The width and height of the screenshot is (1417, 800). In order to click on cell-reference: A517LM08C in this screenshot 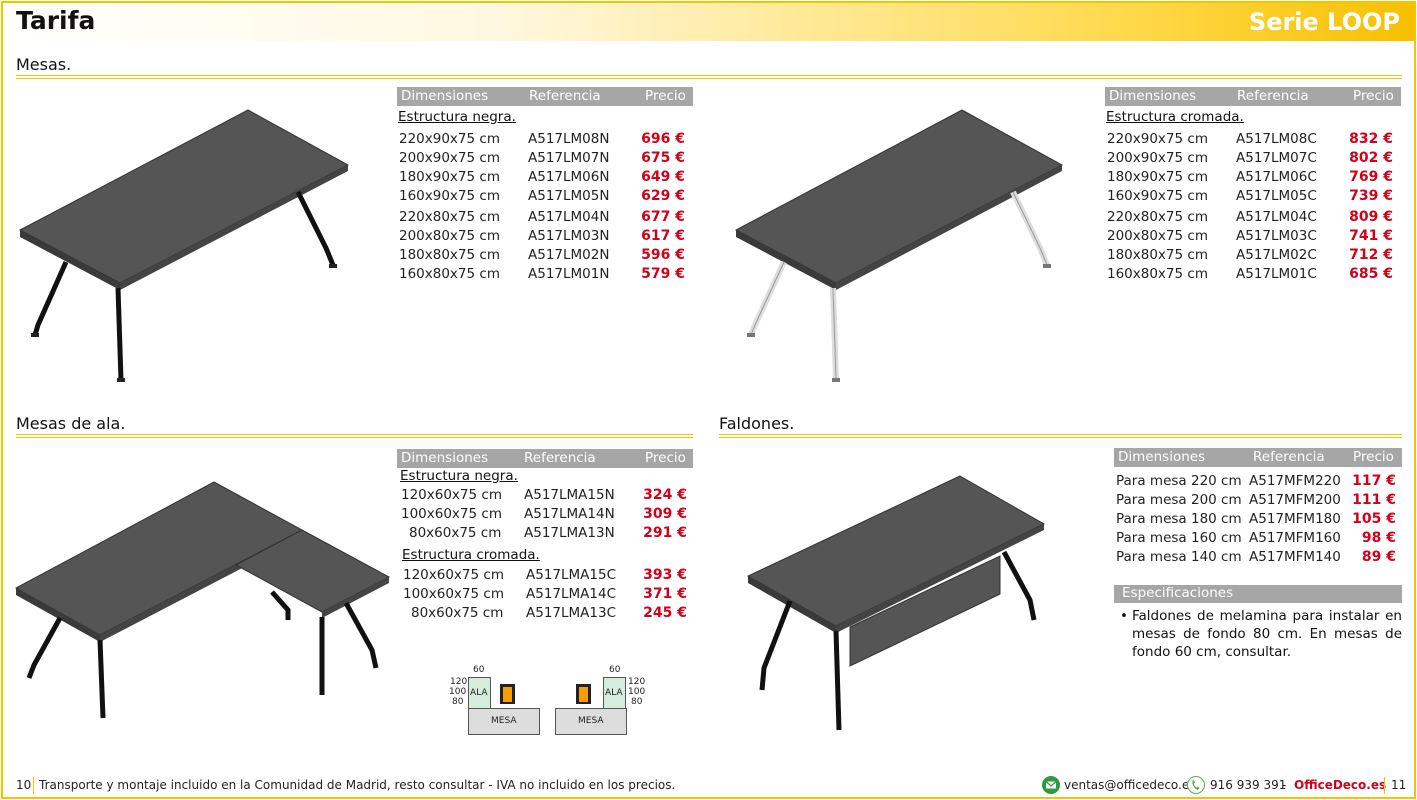, I will do `click(1276, 139)`.